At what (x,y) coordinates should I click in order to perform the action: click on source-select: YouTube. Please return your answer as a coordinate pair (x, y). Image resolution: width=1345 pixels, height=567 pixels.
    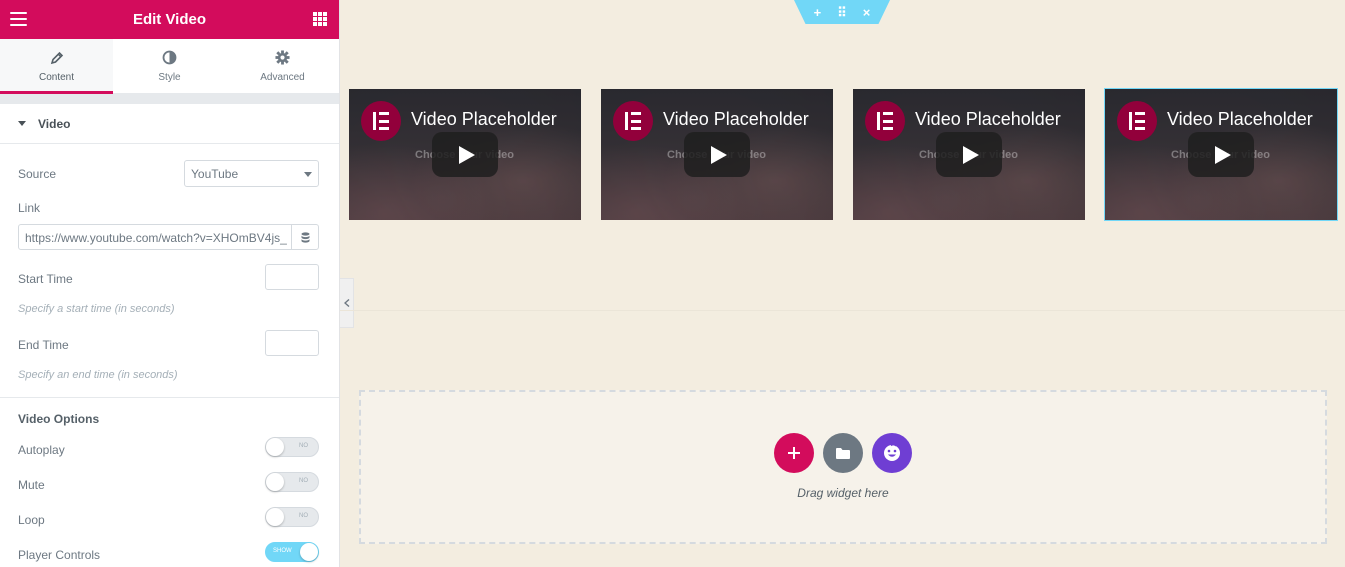
    Looking at the image, I should click on (251, 173).